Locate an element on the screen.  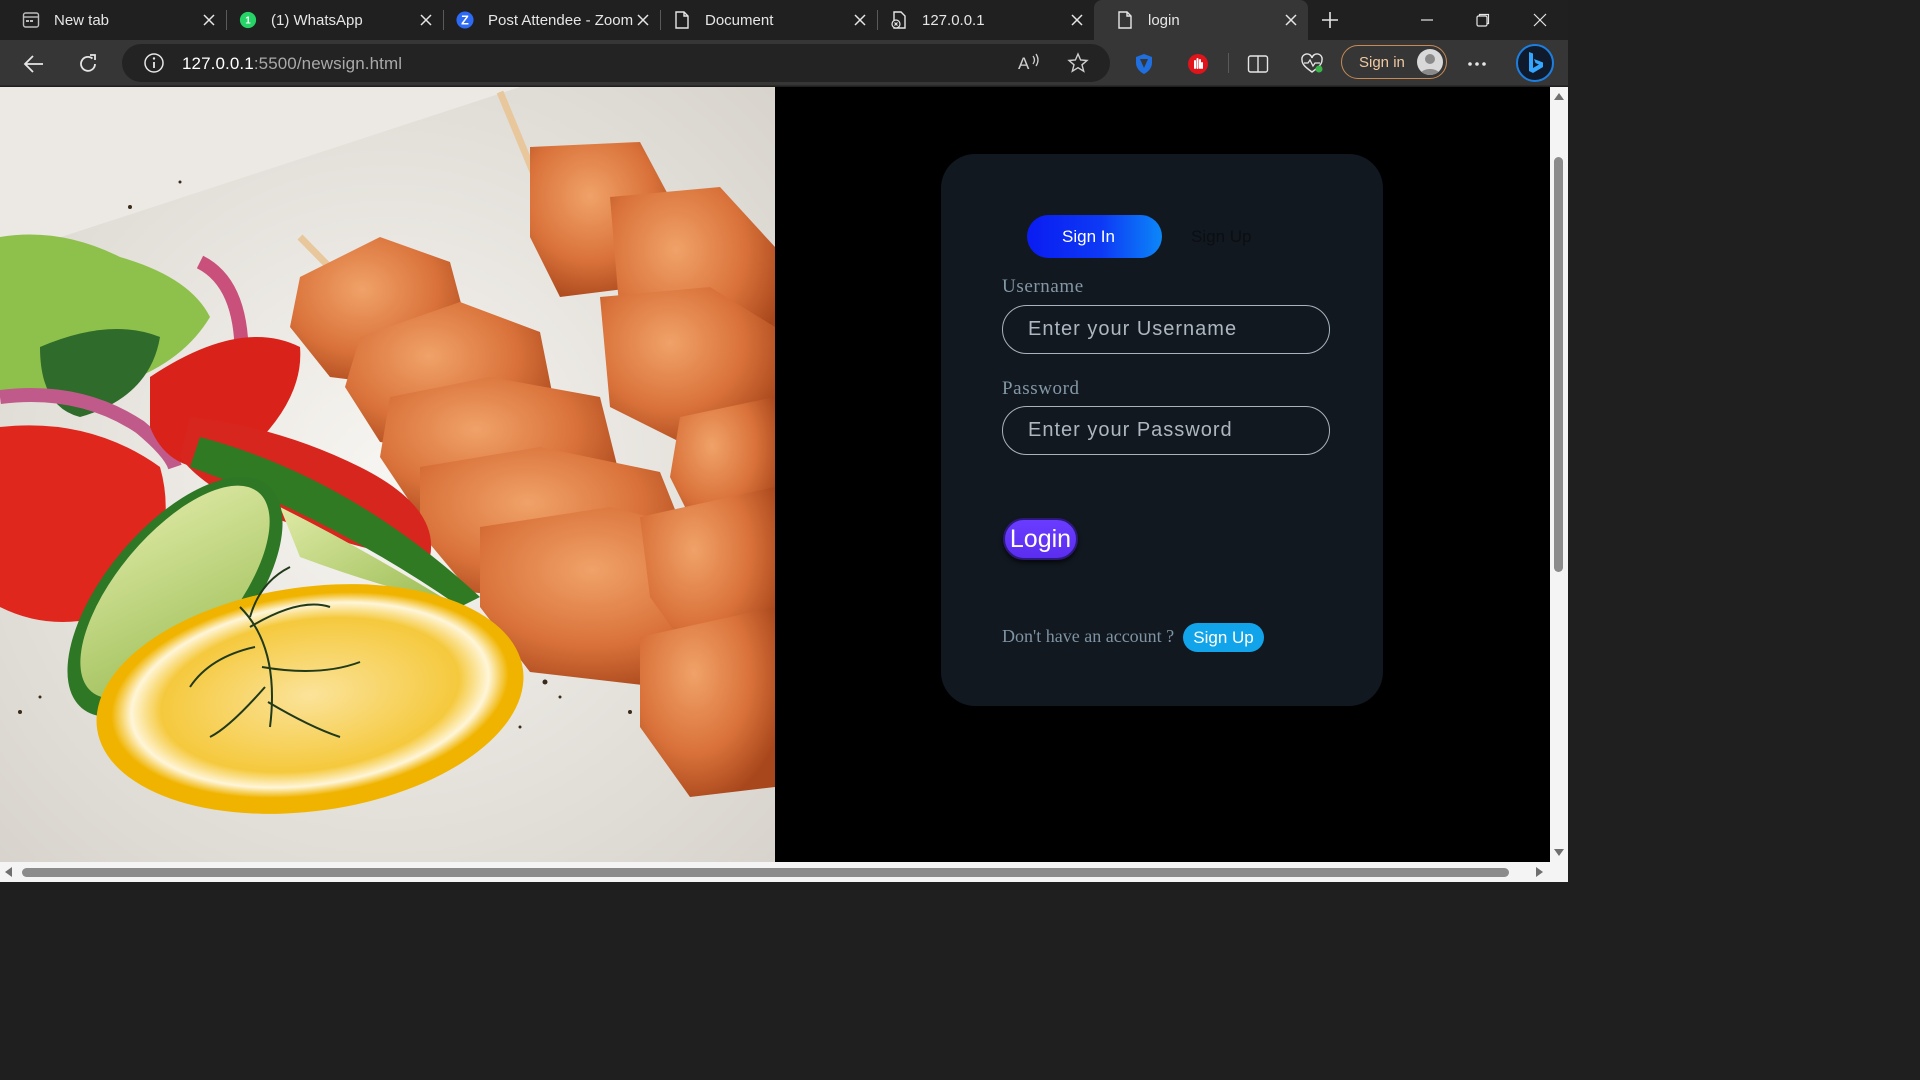
horizontal-scrollbar is located at coordinates (784, 872).